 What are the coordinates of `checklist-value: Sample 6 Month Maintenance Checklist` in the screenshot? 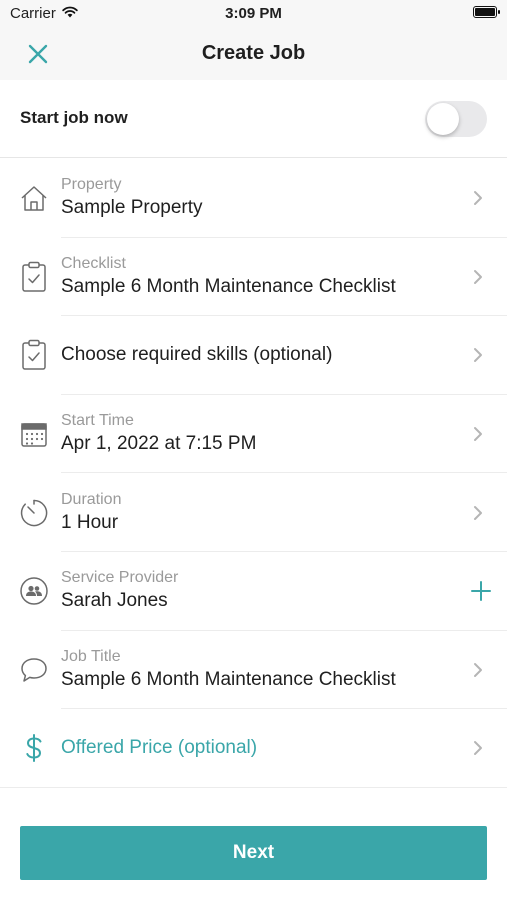 It's located at (228, 286).